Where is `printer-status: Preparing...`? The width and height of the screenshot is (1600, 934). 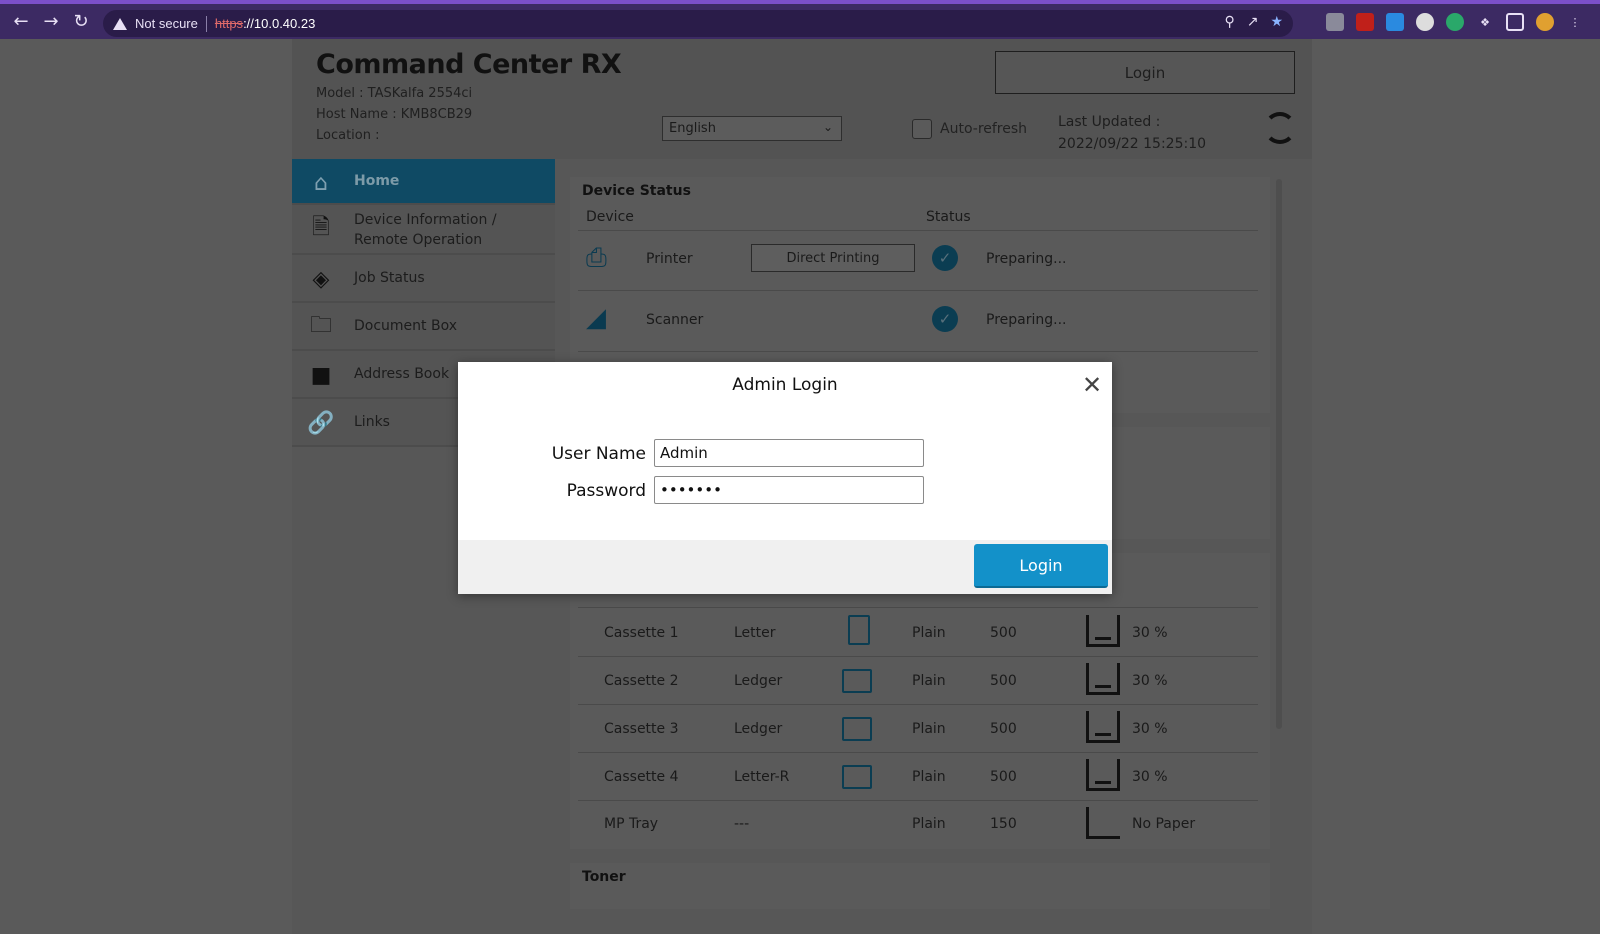
printer-status: Preparing... is located at coordinates (1026, 259).